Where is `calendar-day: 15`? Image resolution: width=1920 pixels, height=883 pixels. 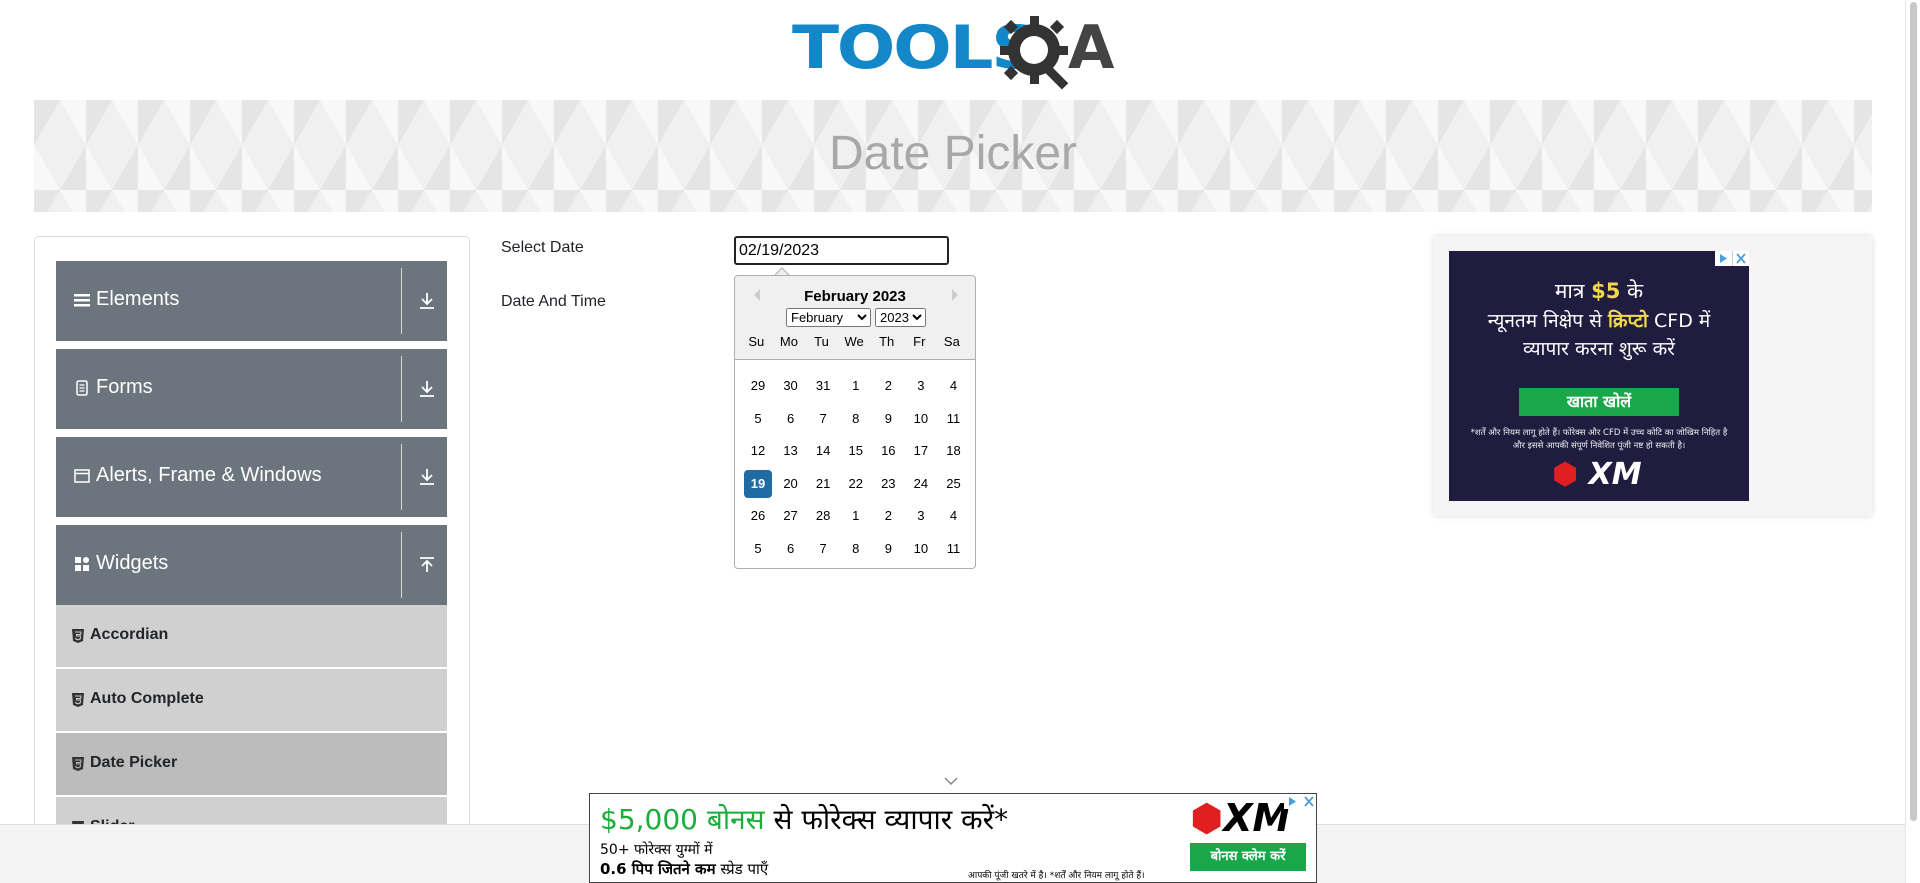
calendar-day: 15 is located at coordinates (856, 451).